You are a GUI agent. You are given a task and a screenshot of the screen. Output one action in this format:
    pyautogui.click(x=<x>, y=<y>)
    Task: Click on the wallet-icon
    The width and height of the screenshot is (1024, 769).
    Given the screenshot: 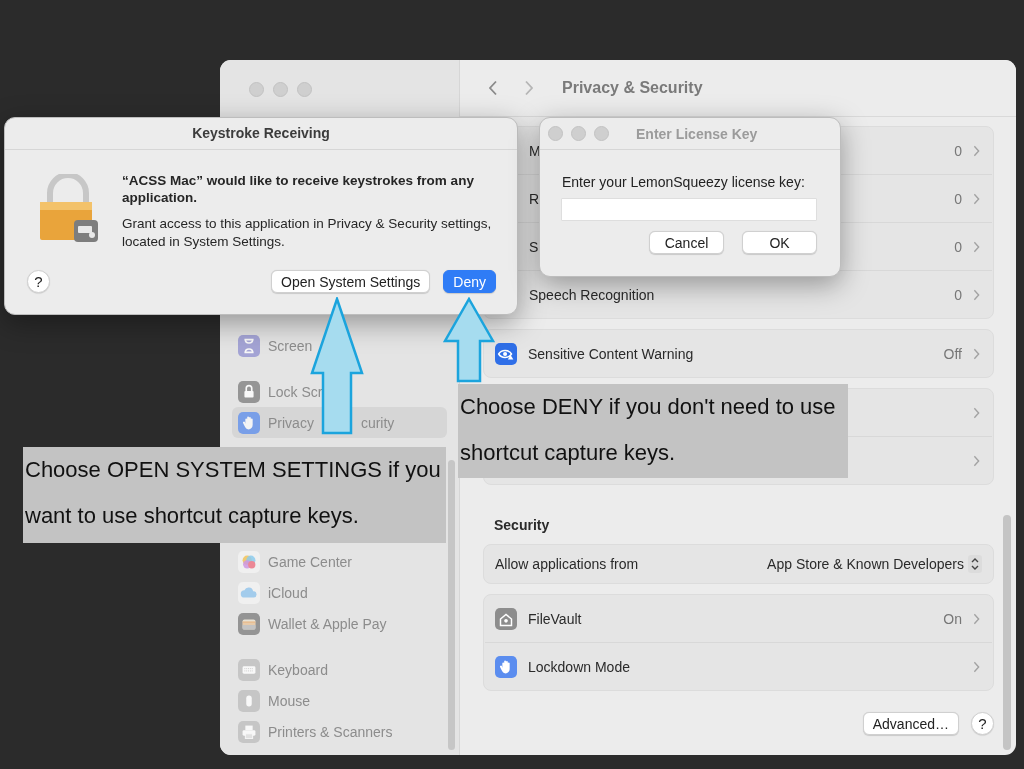 What is the action you would take?
    pyautogui.click(x=249, y=623)
    